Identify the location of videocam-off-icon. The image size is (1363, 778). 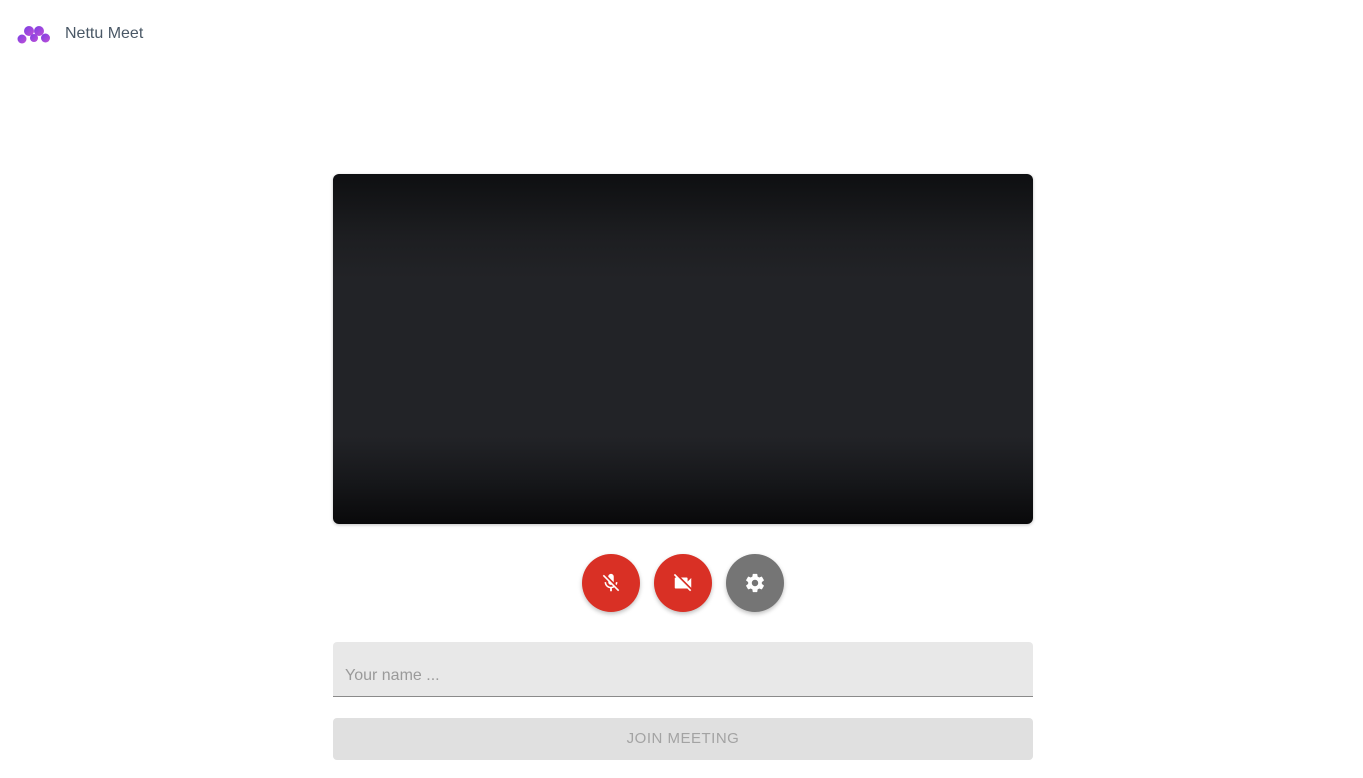
(682, 582).